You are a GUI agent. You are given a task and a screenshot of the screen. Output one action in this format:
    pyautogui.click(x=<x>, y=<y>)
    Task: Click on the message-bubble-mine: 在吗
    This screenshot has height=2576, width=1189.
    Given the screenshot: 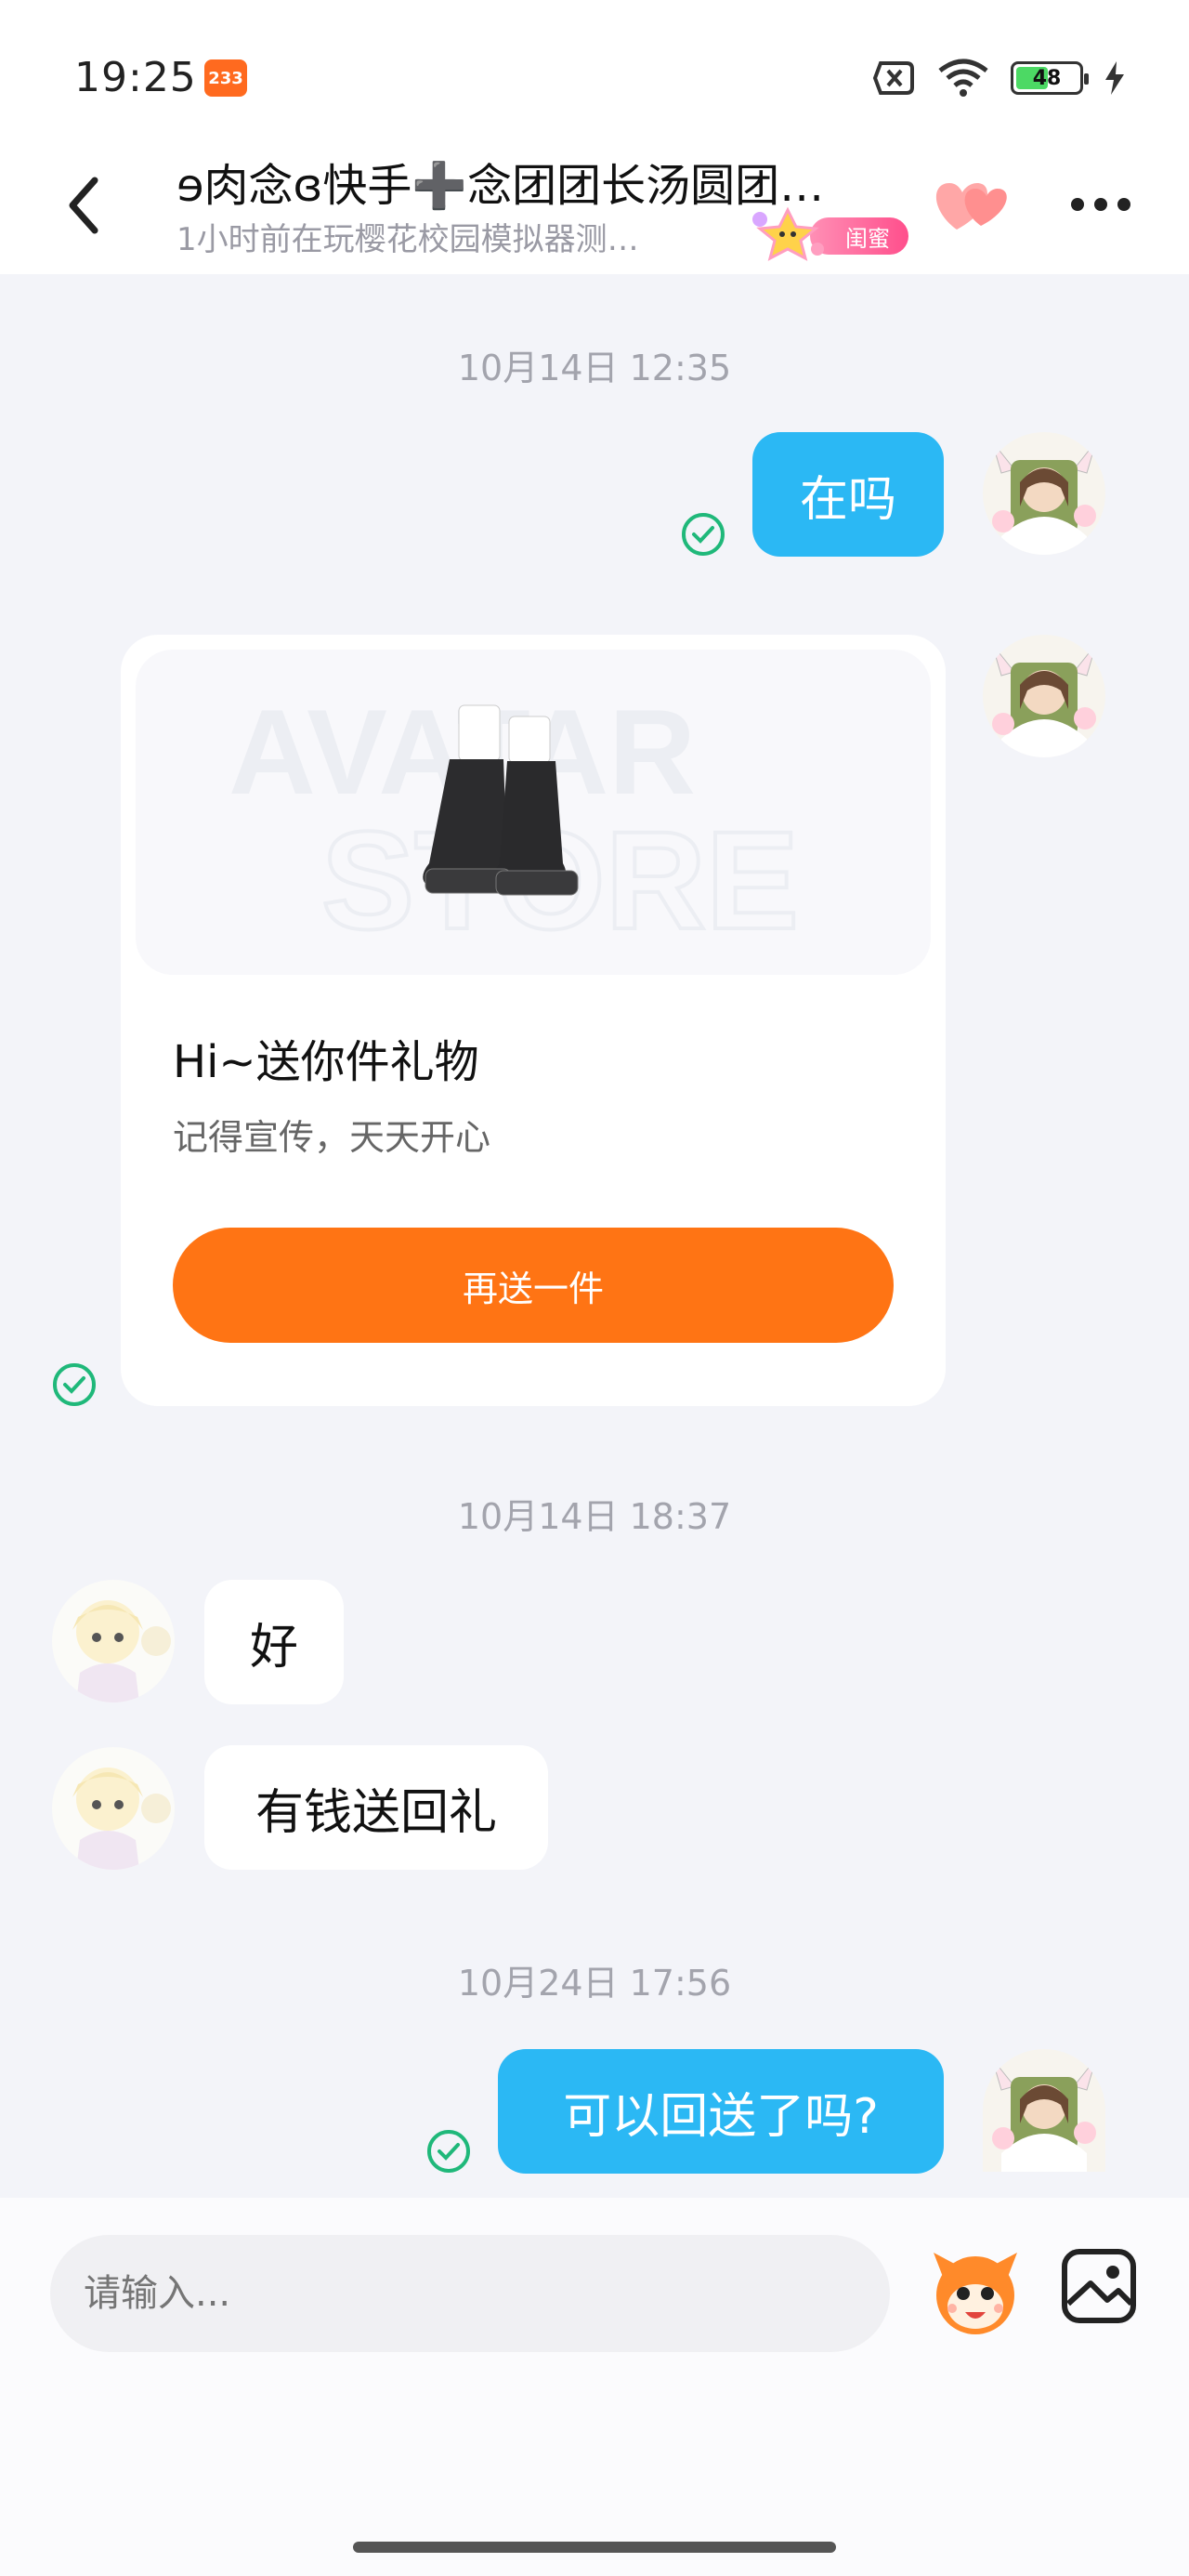 What is the action you would take?
    pyautogui.click(x=848, y=494)
    